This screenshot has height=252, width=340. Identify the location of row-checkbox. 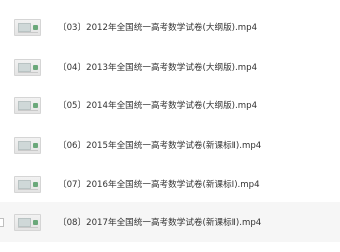
(2, 222).